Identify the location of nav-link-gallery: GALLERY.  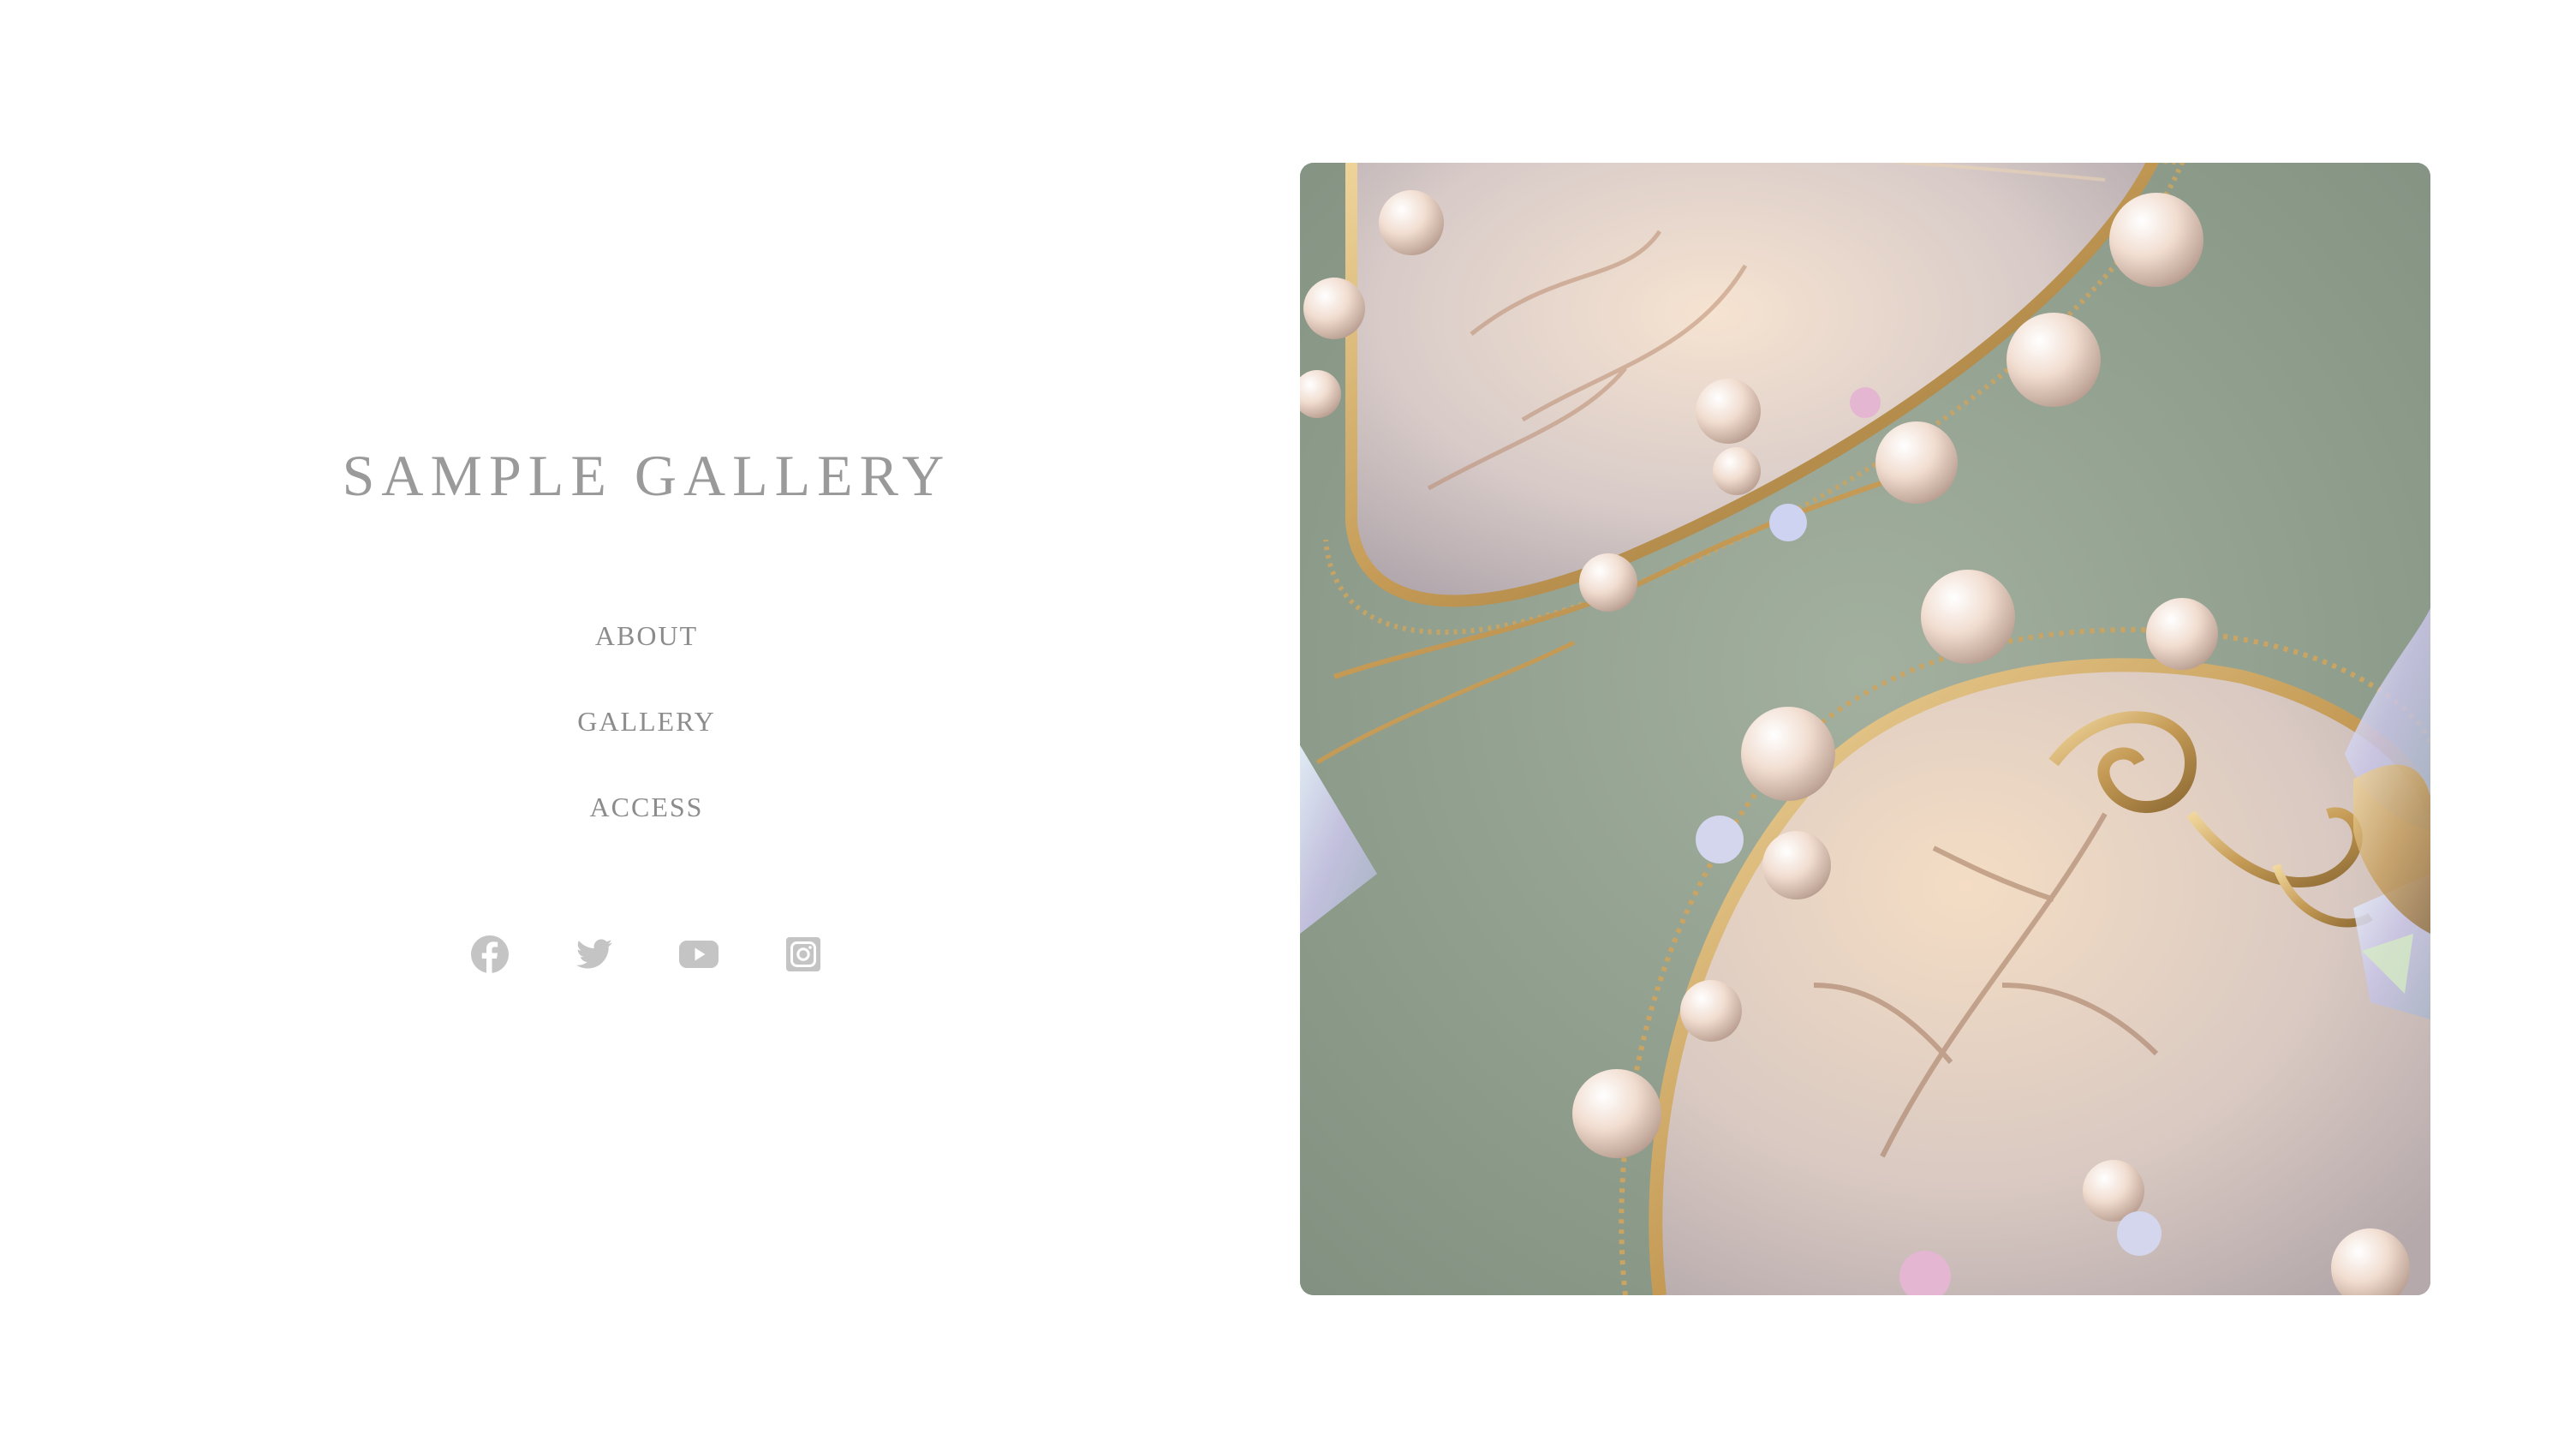
(646, 722).